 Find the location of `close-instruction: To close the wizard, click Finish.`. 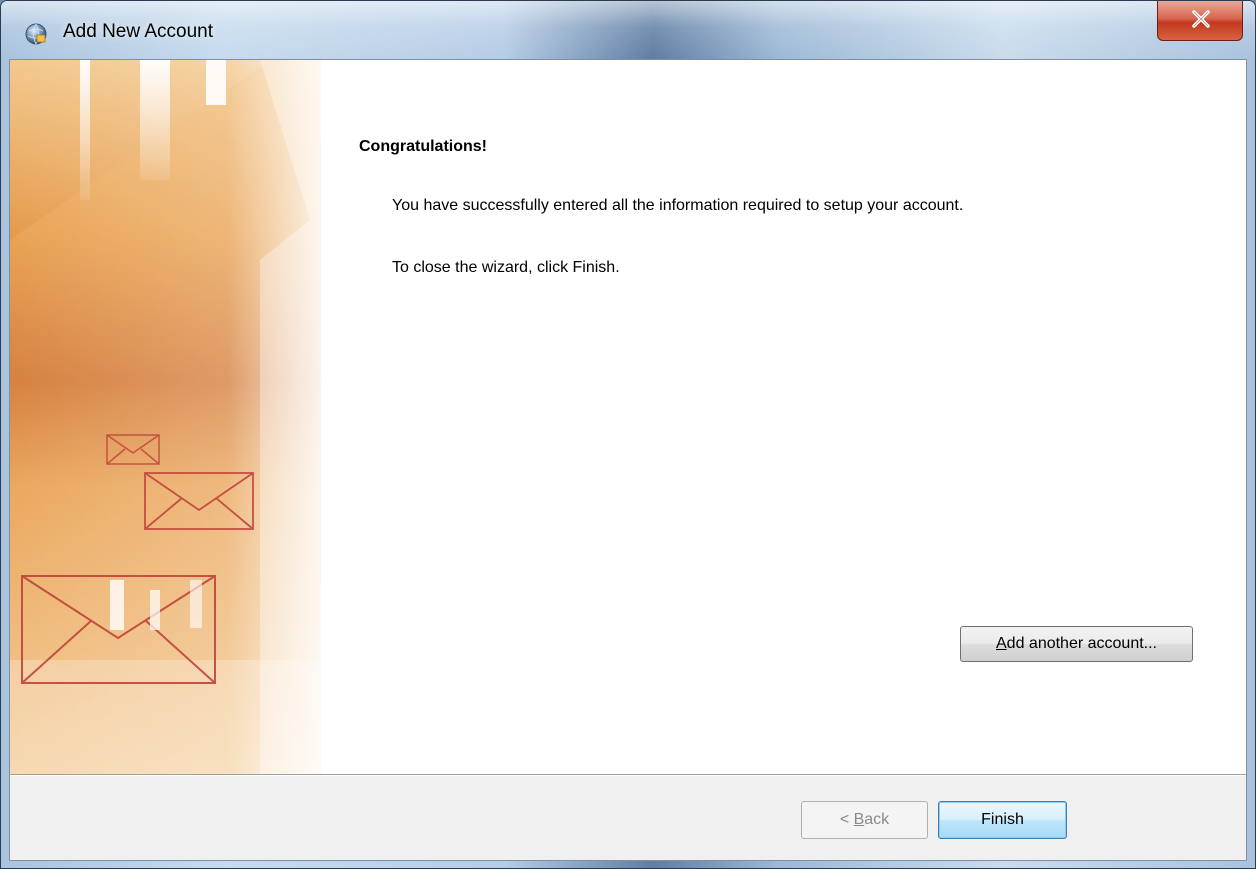

close-instruction: To close the wizard, click Finish. is located at coordinates (506, 267).